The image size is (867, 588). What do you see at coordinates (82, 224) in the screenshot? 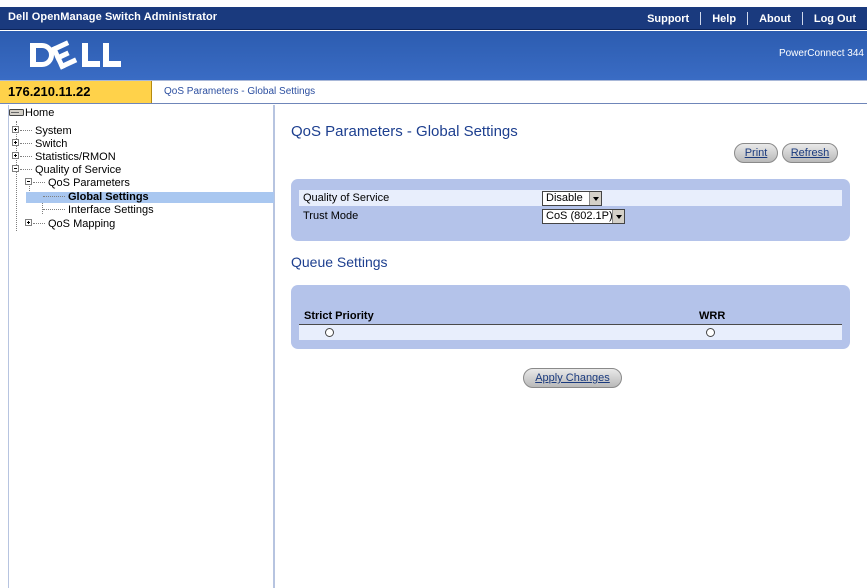
I see `tree-node-label: QoS Mapping` at bounding box center [82, 224].